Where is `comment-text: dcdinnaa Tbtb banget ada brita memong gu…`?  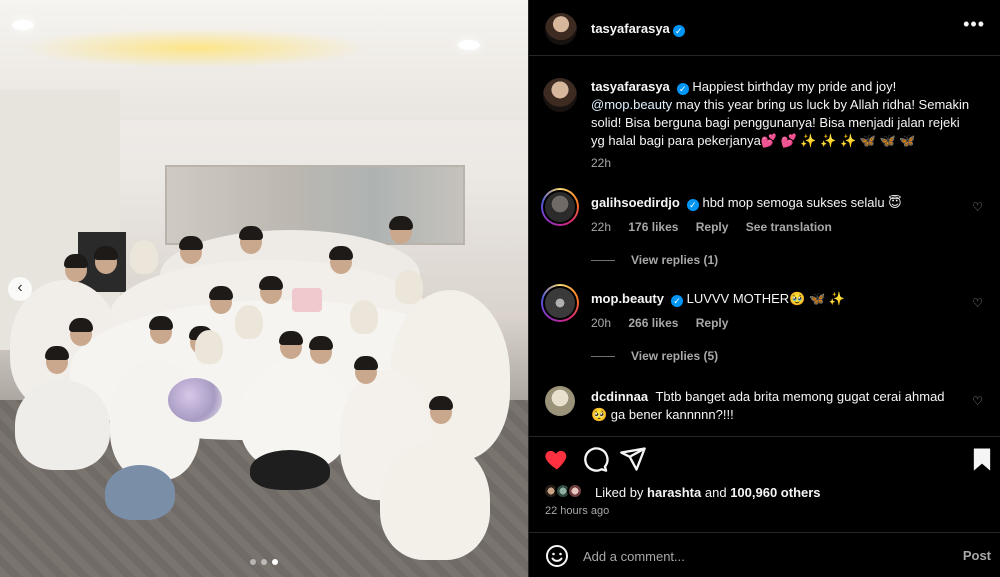
comment-text: dcdinnaa Tbtb banget ada brita memong gu… is located at coordinates (781, 406).